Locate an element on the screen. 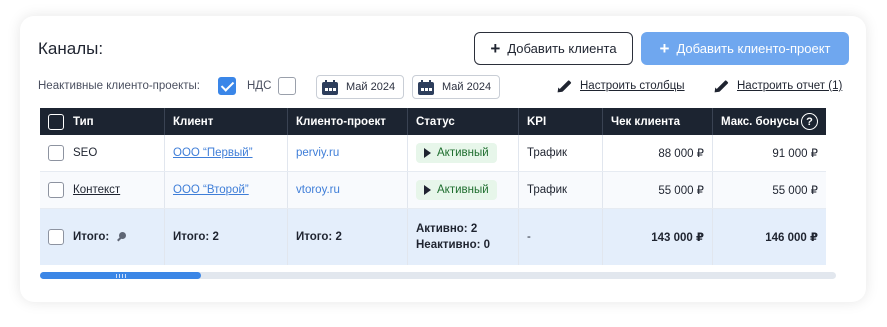  add-client-project-label: Добавить клиенто-проект is located at coordinates (753, 48).